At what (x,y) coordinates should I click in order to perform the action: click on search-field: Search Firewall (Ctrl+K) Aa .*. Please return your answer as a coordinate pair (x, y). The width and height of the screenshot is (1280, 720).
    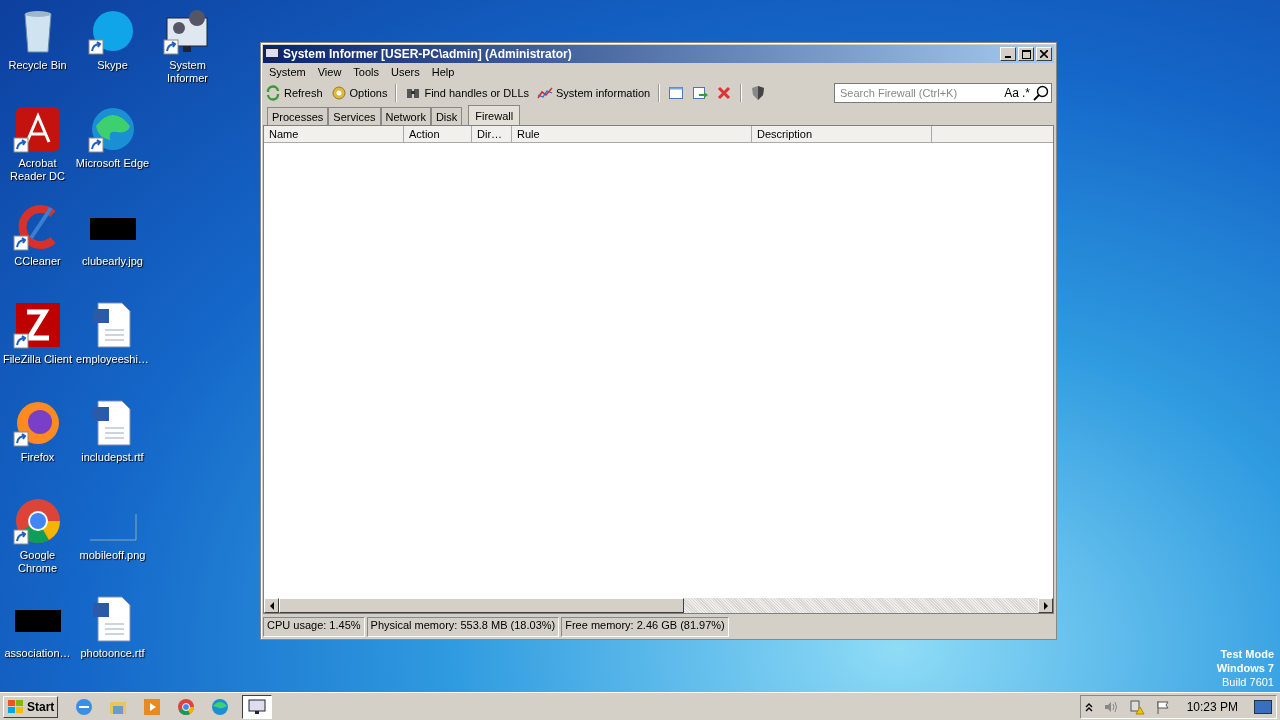
    Looking at the image, I should click on (943, 93).